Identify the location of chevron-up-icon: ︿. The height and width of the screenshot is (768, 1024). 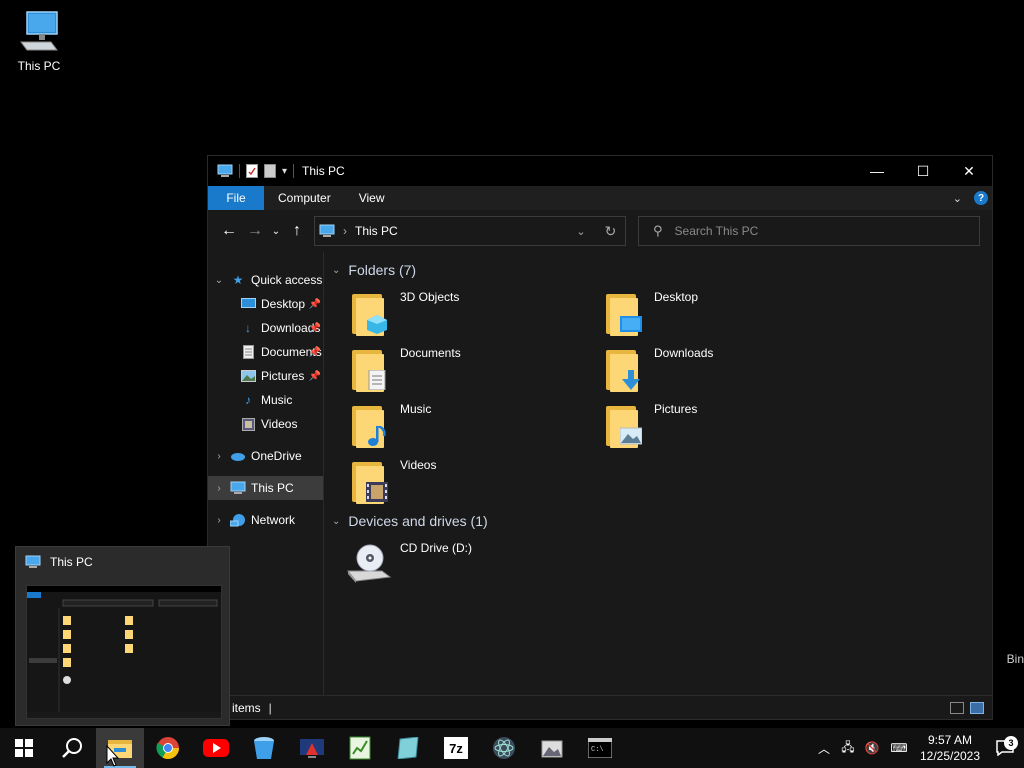
(824, 748).